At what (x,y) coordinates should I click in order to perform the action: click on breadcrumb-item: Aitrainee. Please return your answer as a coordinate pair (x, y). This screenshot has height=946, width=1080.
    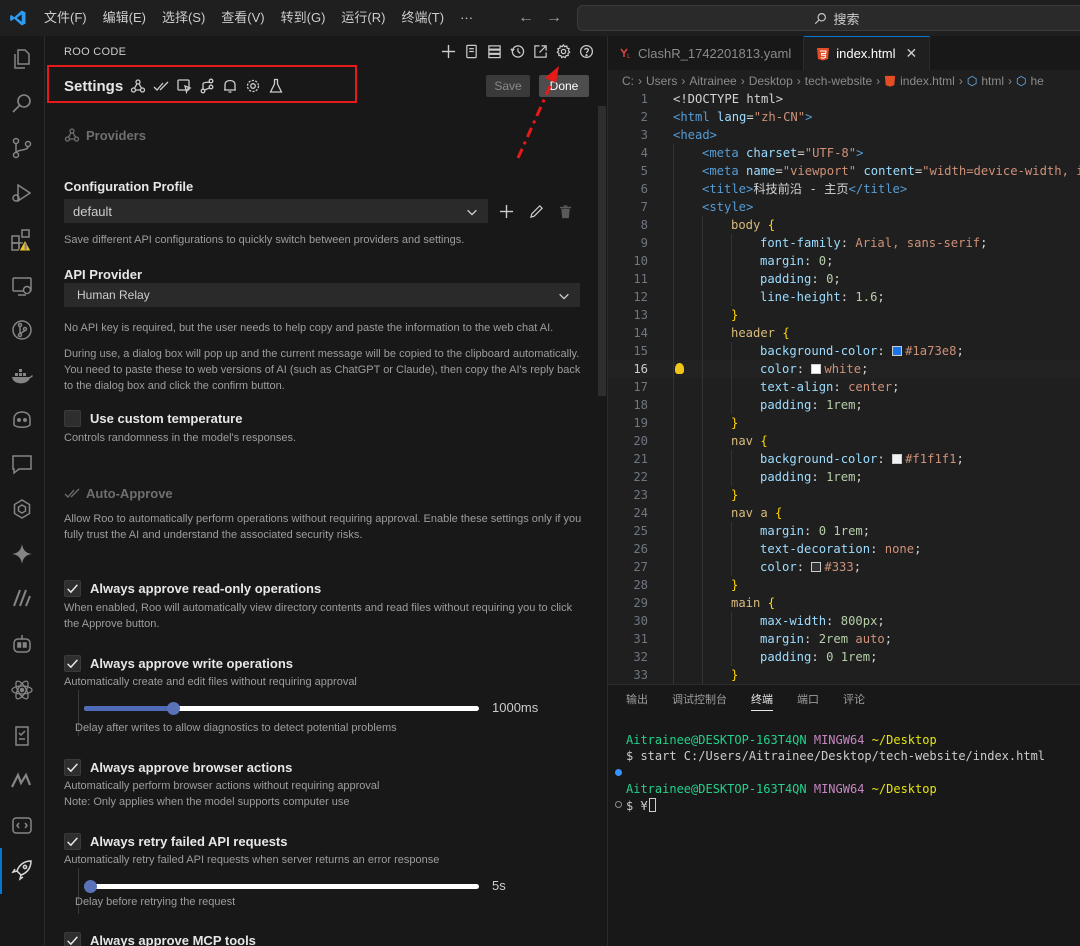
    Looking at the image, I should click on (712, 81).